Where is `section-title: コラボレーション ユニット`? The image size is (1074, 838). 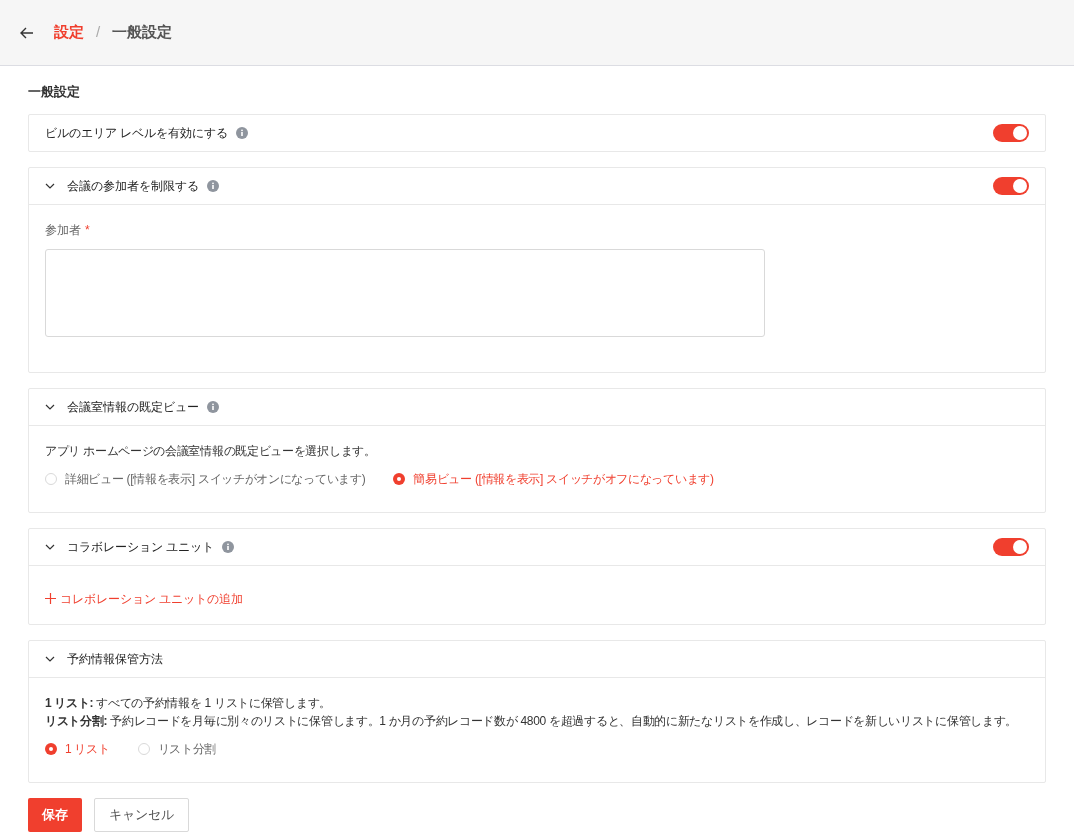 section-title: コラボレーション ユニット is located at coordinates (141, 547).